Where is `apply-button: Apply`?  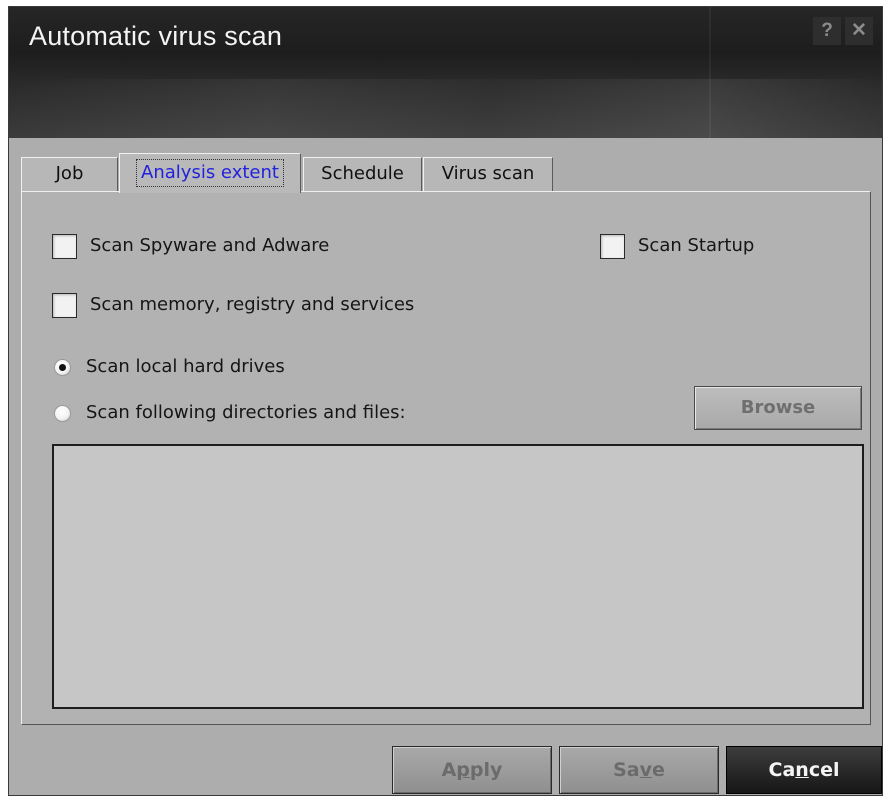
apply-button: Apply is located at coordinates (472, 770).